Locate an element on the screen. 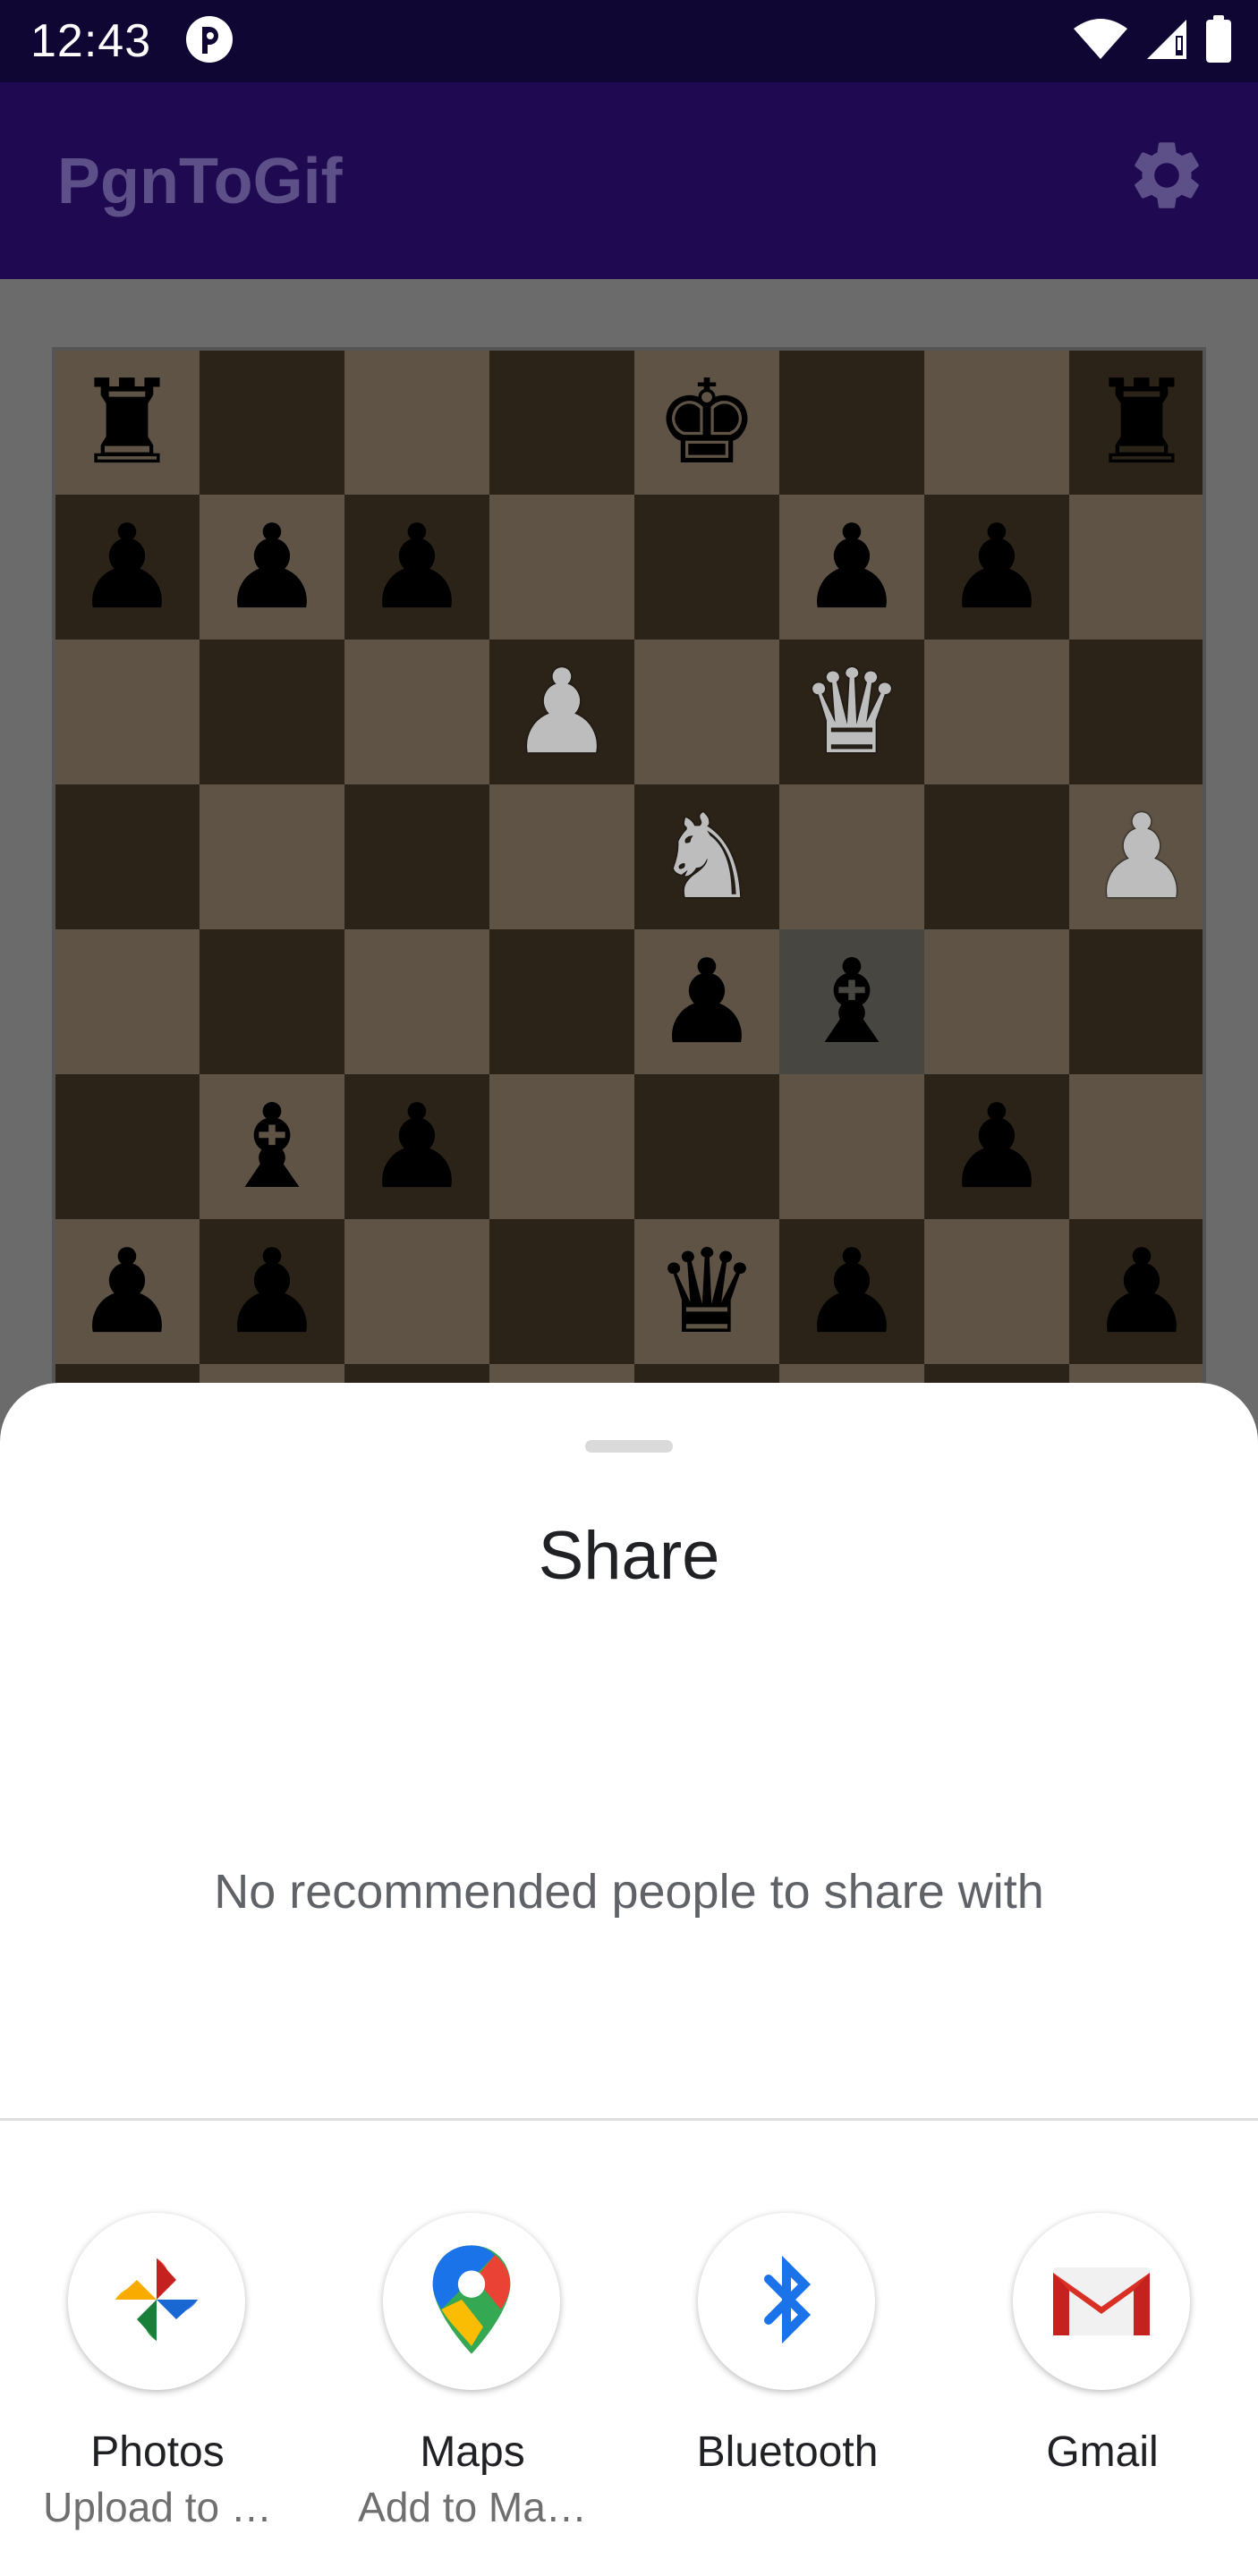 The width and height of the screenshot is (1258, 2576). board-square-d3 is located at coordinates (562, 1146).